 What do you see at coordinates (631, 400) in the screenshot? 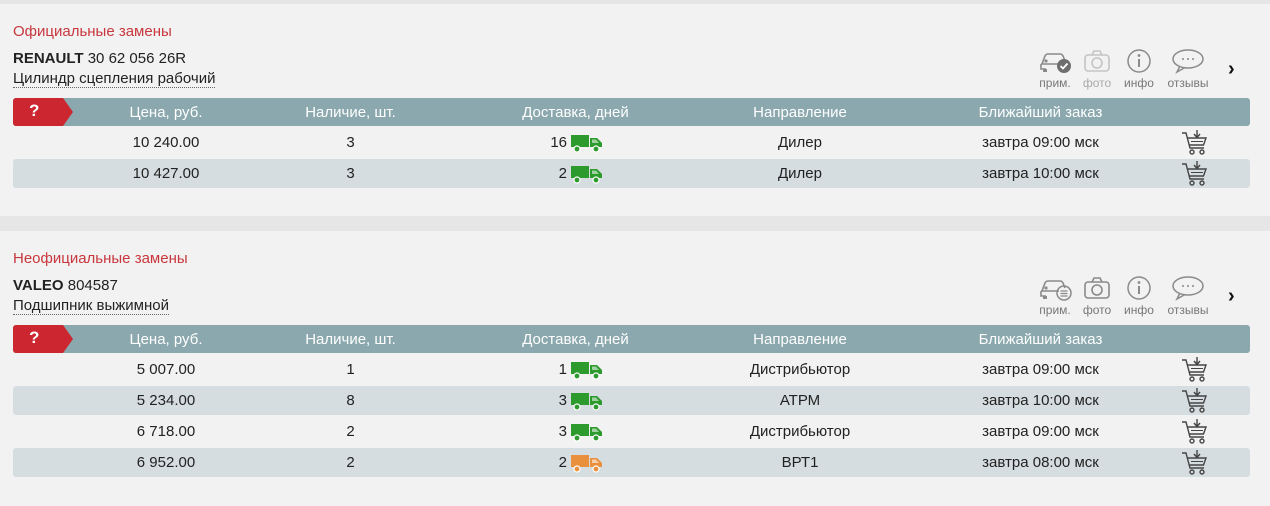
I see `offer-row: 5 234.00 8 3 АТРМ завтра 10:00 мск` at bounding box center [631, 400].